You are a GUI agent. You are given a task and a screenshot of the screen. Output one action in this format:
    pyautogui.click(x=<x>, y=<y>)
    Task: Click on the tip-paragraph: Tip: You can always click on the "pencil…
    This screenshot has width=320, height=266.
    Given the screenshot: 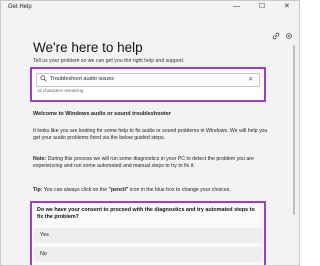 What is the action you would take?
    pyautogui.click(x=151, y=190)
    